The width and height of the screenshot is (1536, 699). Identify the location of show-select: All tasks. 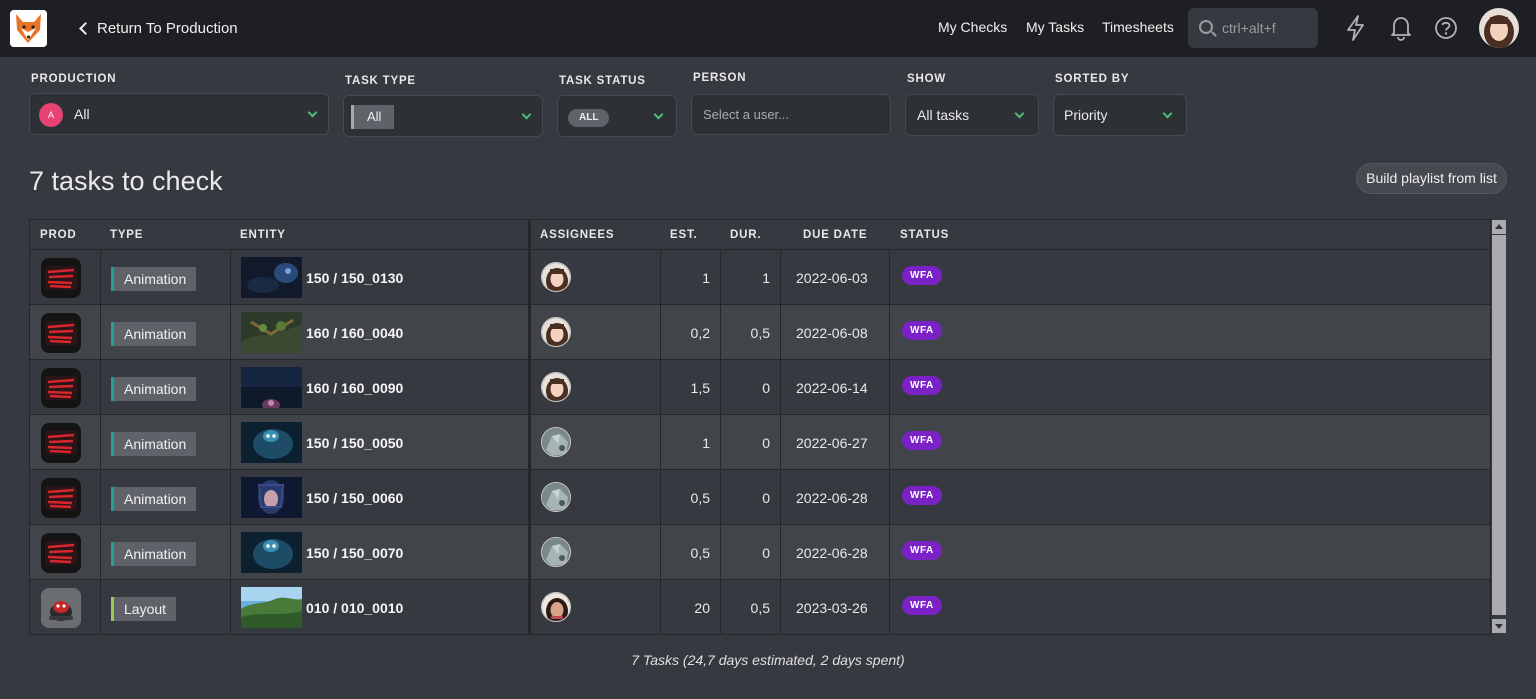
(972, 115).